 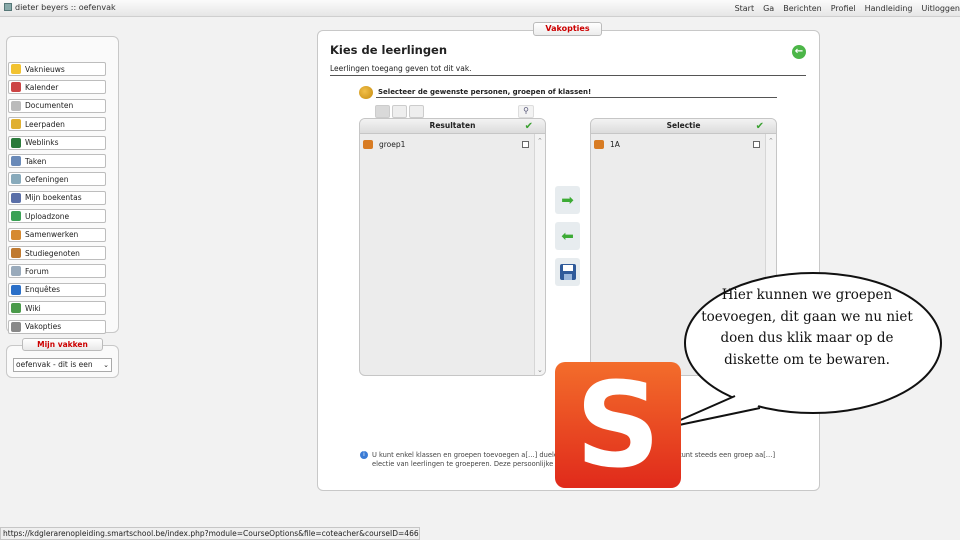 I want to click on results-header: Resultaten ✔, so click(x=452, y=126).